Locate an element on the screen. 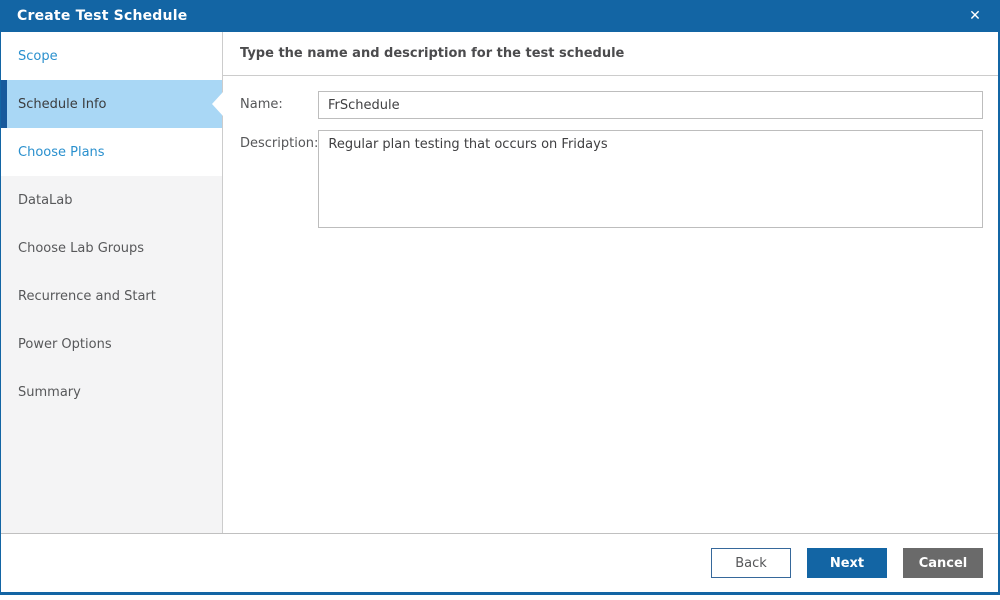 The image size is (1000, 600). sidebar-item-power-options: Power Options is located at coordinates (111, 344).